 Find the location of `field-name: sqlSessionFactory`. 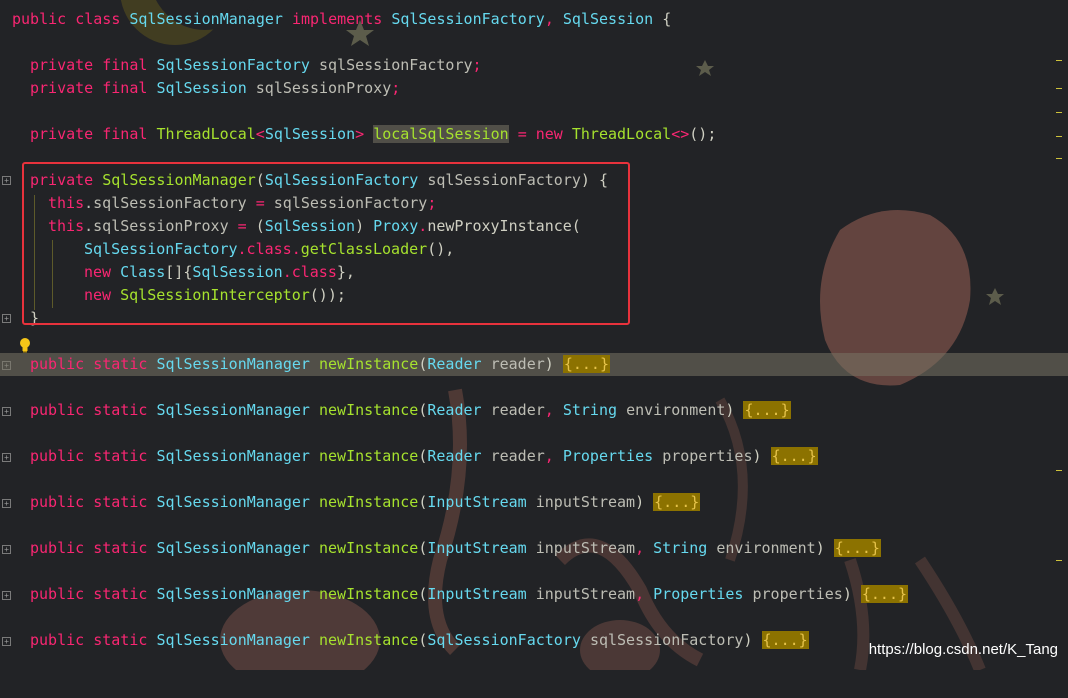

field-name: sqlSessionFactory is located at coordinates (396, 65).